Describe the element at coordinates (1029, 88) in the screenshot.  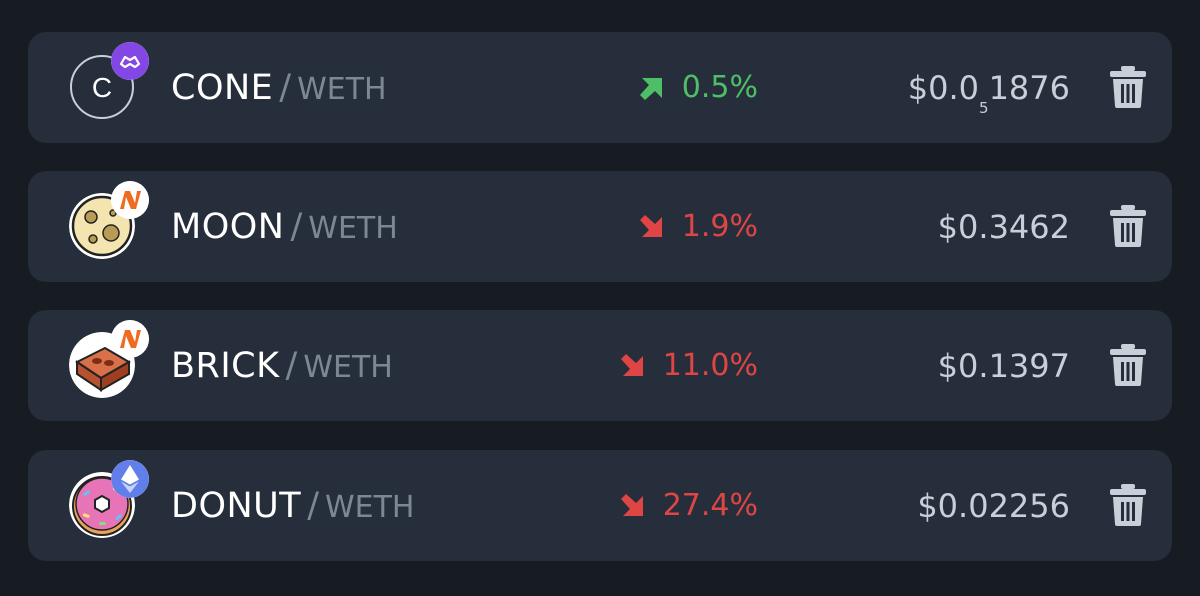
I see `price-suffix: 1876` at that location.